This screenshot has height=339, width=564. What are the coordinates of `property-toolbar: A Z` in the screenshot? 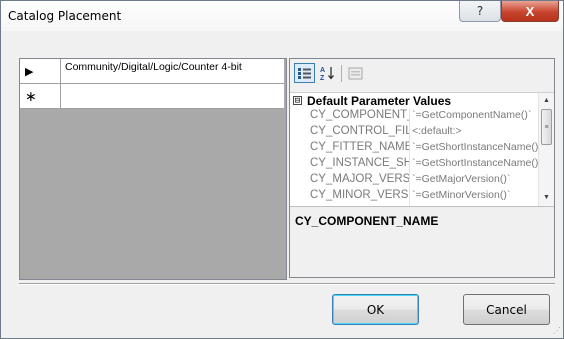 It's located at (422, 74).